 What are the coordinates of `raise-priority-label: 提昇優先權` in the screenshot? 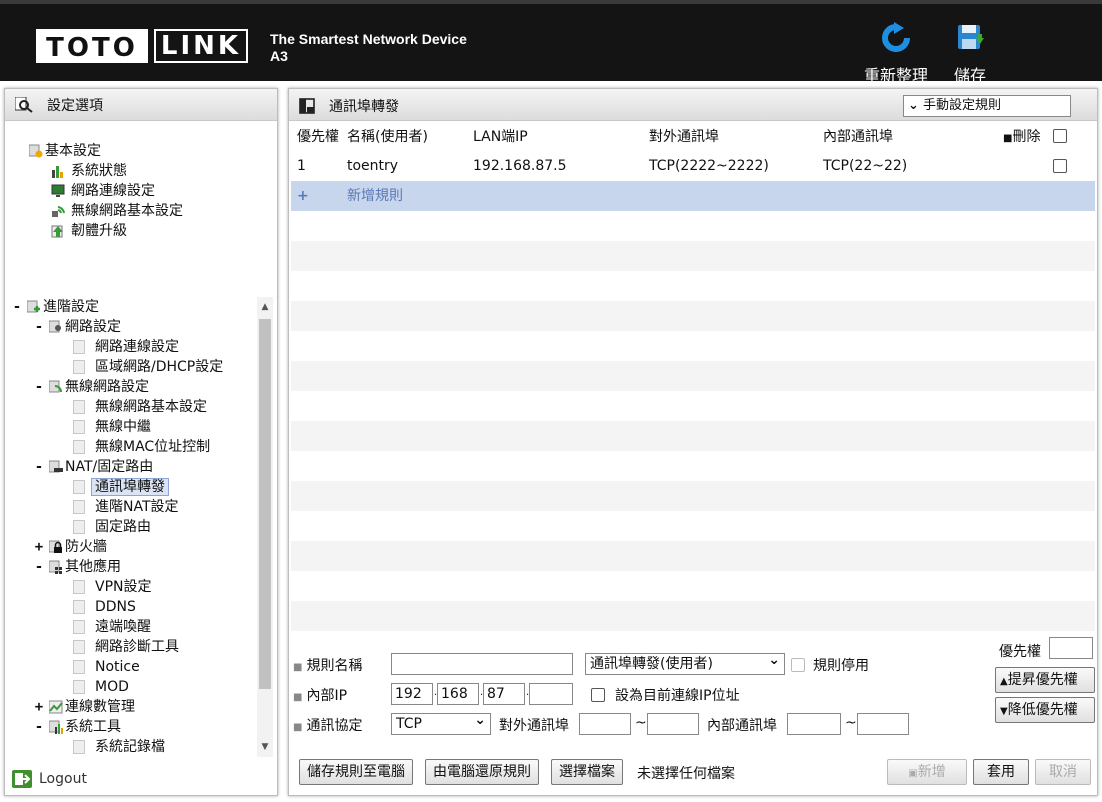 It's located at (1042, 680).